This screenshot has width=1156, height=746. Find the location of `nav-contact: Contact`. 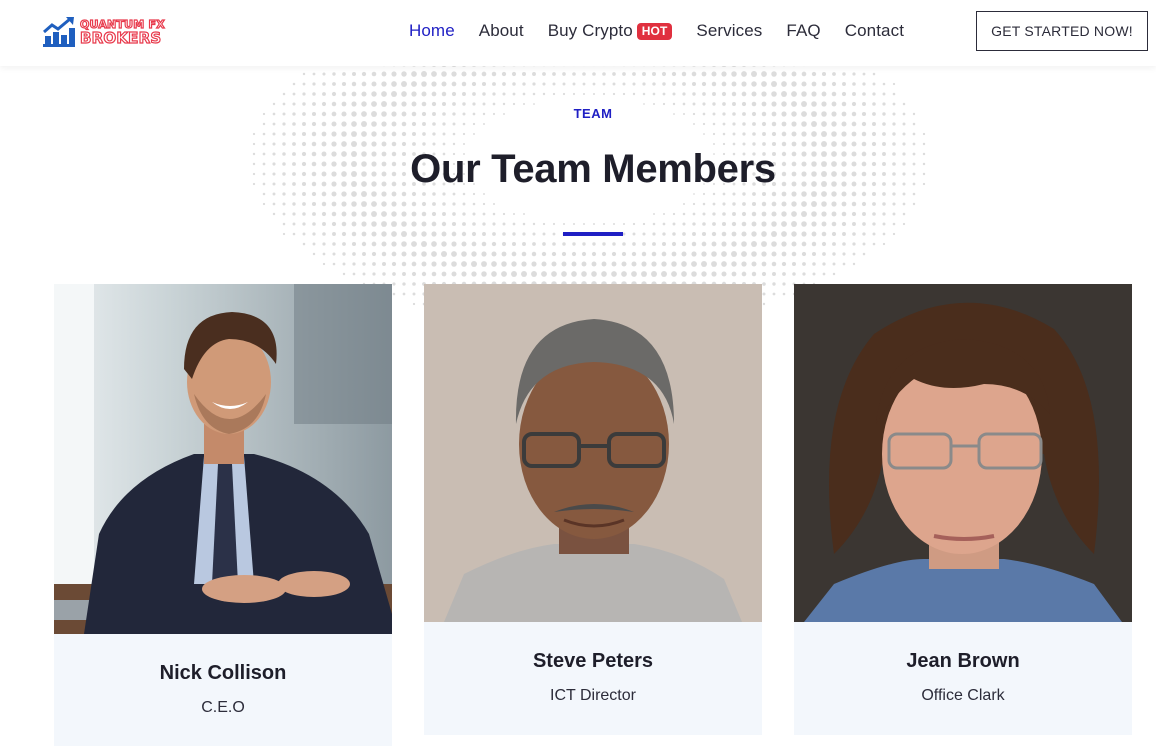

nav-contact: Contact is located at coordinates (874, 31).